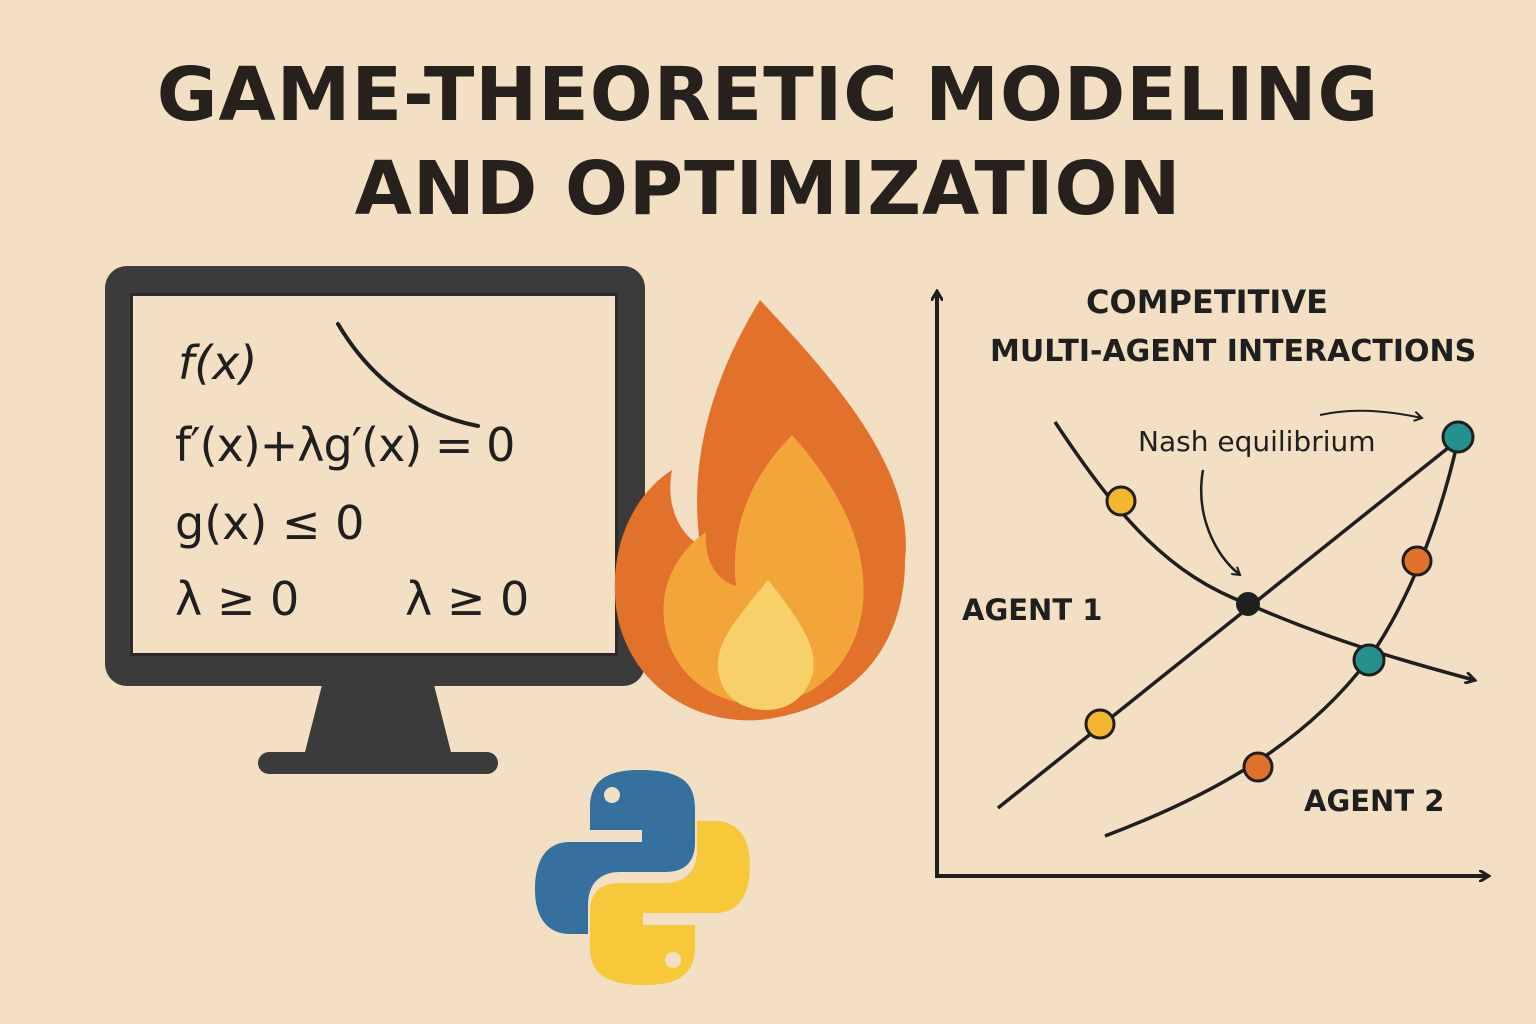  I want to click on equation-fx: f(x), so click(218, 363).